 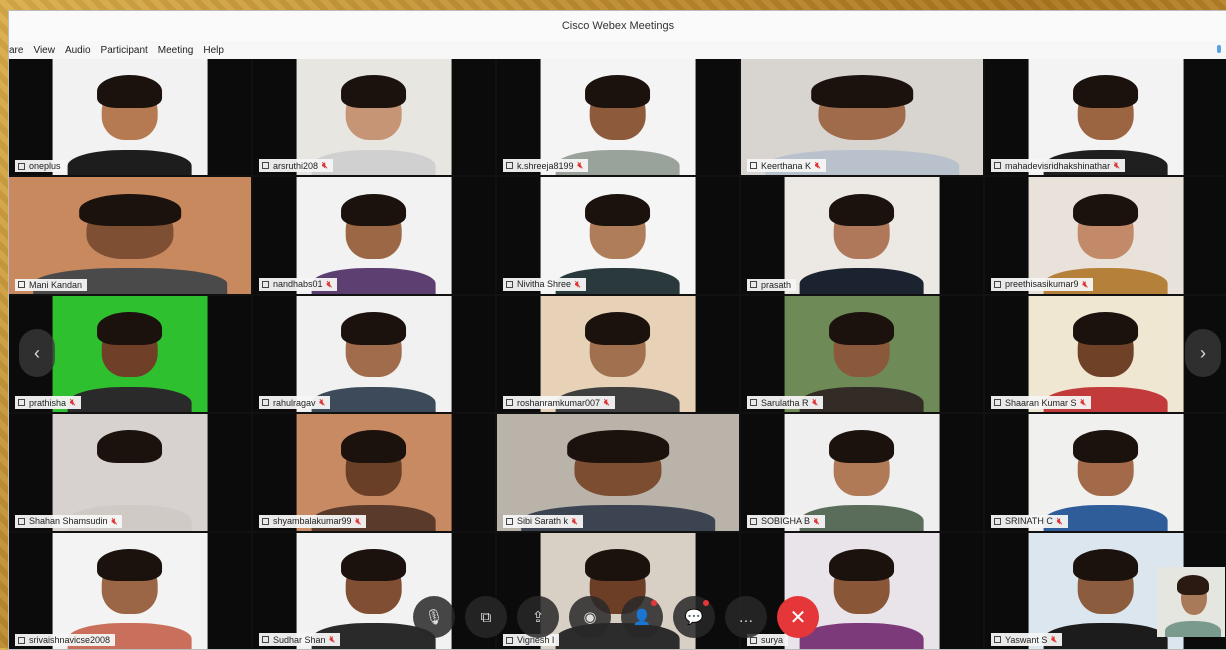 I want to click on mute-button: 🎙, so click(x=434, y=617).